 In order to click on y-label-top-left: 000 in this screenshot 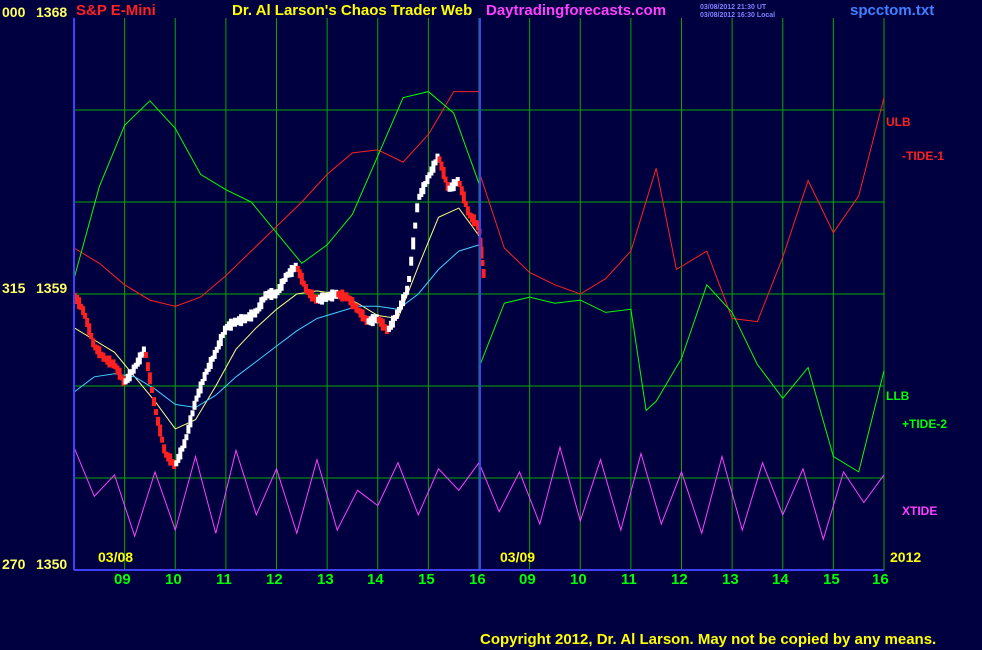, I will do `click(14, 12)`.